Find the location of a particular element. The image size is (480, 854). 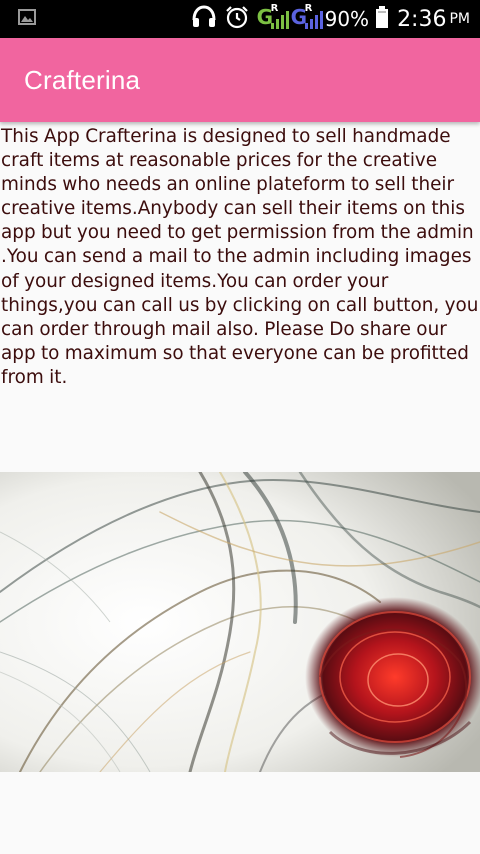

clock-ampm: PM is located at coordinates (459, 19).